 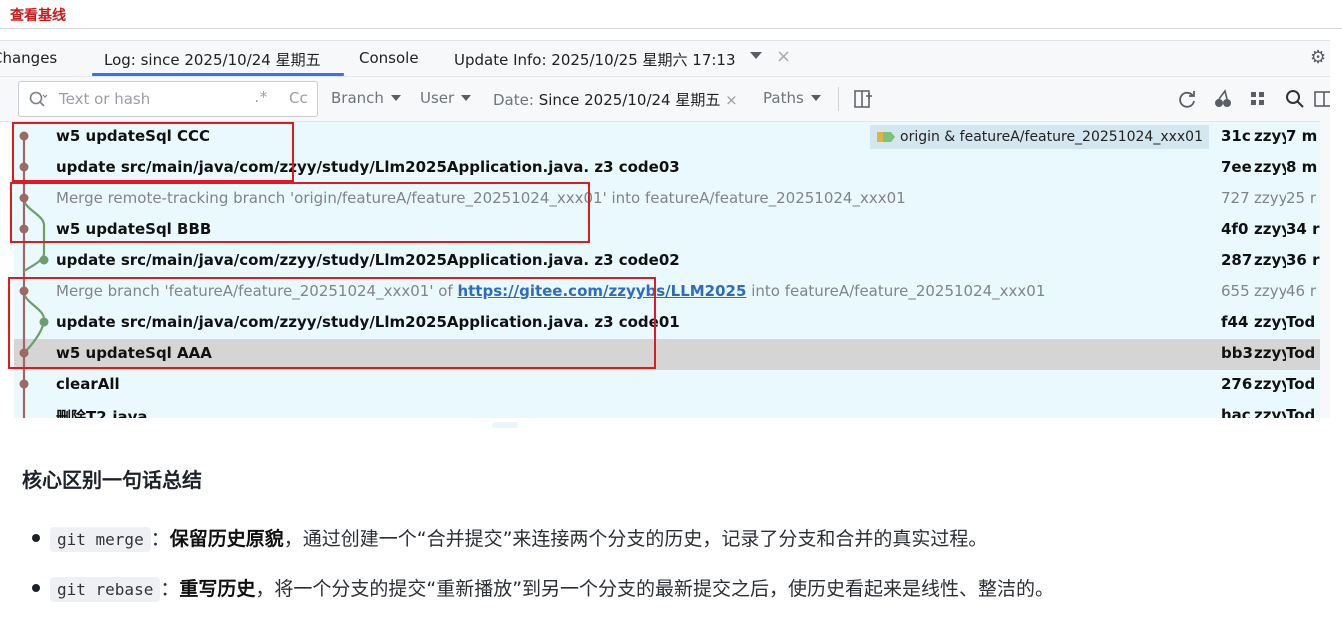 What do you see at coordinates (1237, 384) in the screenshot?
I see `commit-hash: 276` at bounding box center [1237, 384].